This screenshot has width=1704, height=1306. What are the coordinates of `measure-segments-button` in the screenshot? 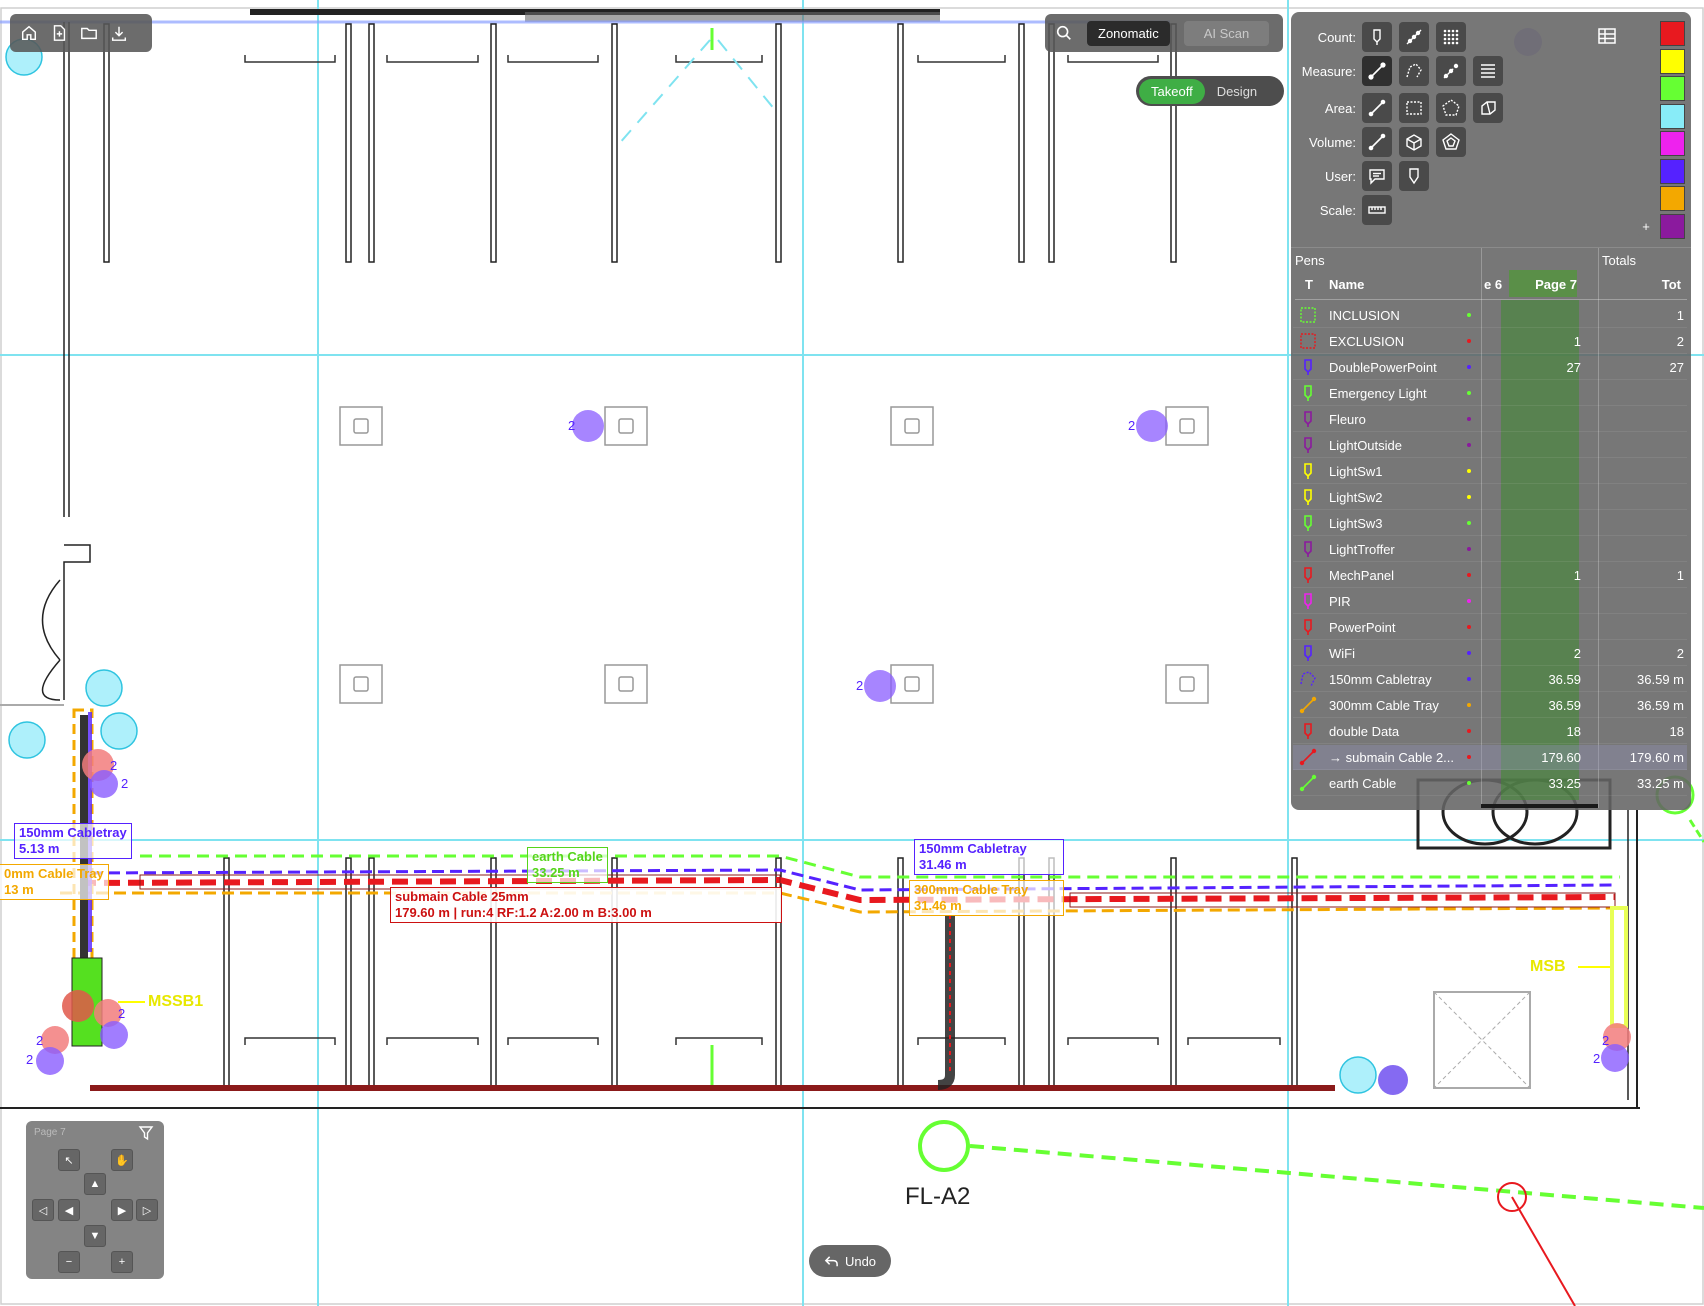 It's located at (1451, 71).